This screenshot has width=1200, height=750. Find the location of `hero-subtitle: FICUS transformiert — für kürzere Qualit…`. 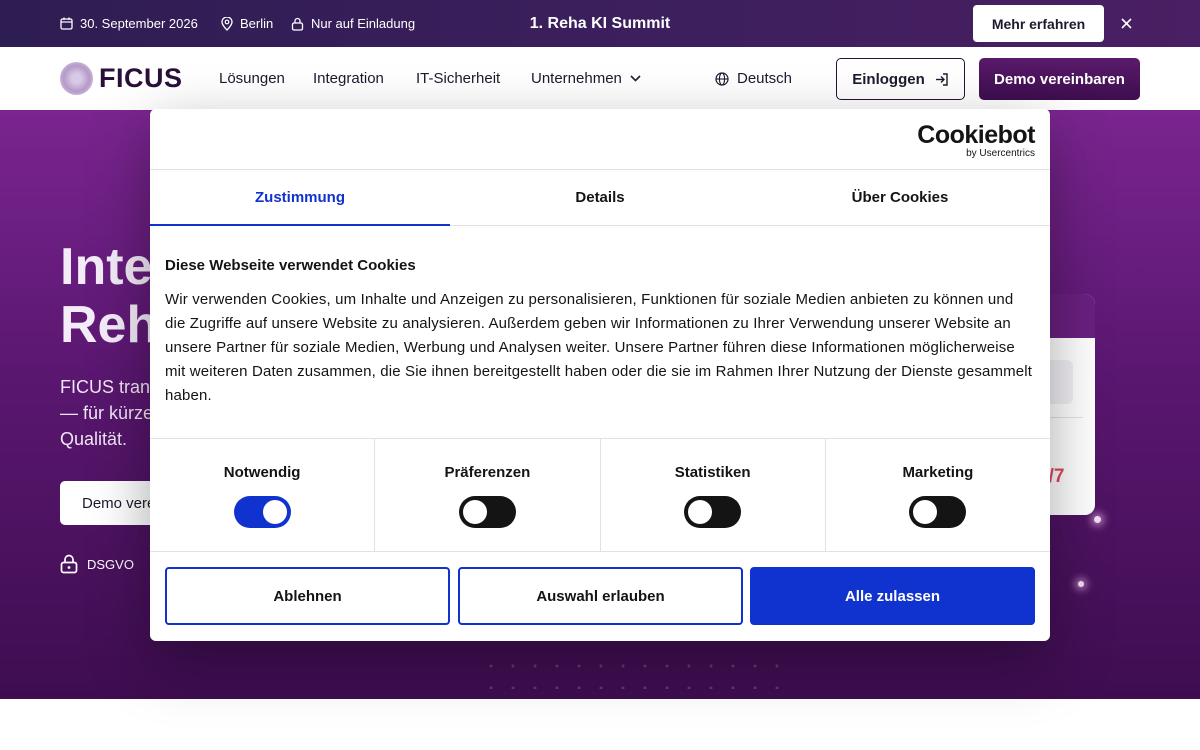

hero-subtitle: FICUS transformiert — für kürzere Qualit… is located at coordinates (110, 413).